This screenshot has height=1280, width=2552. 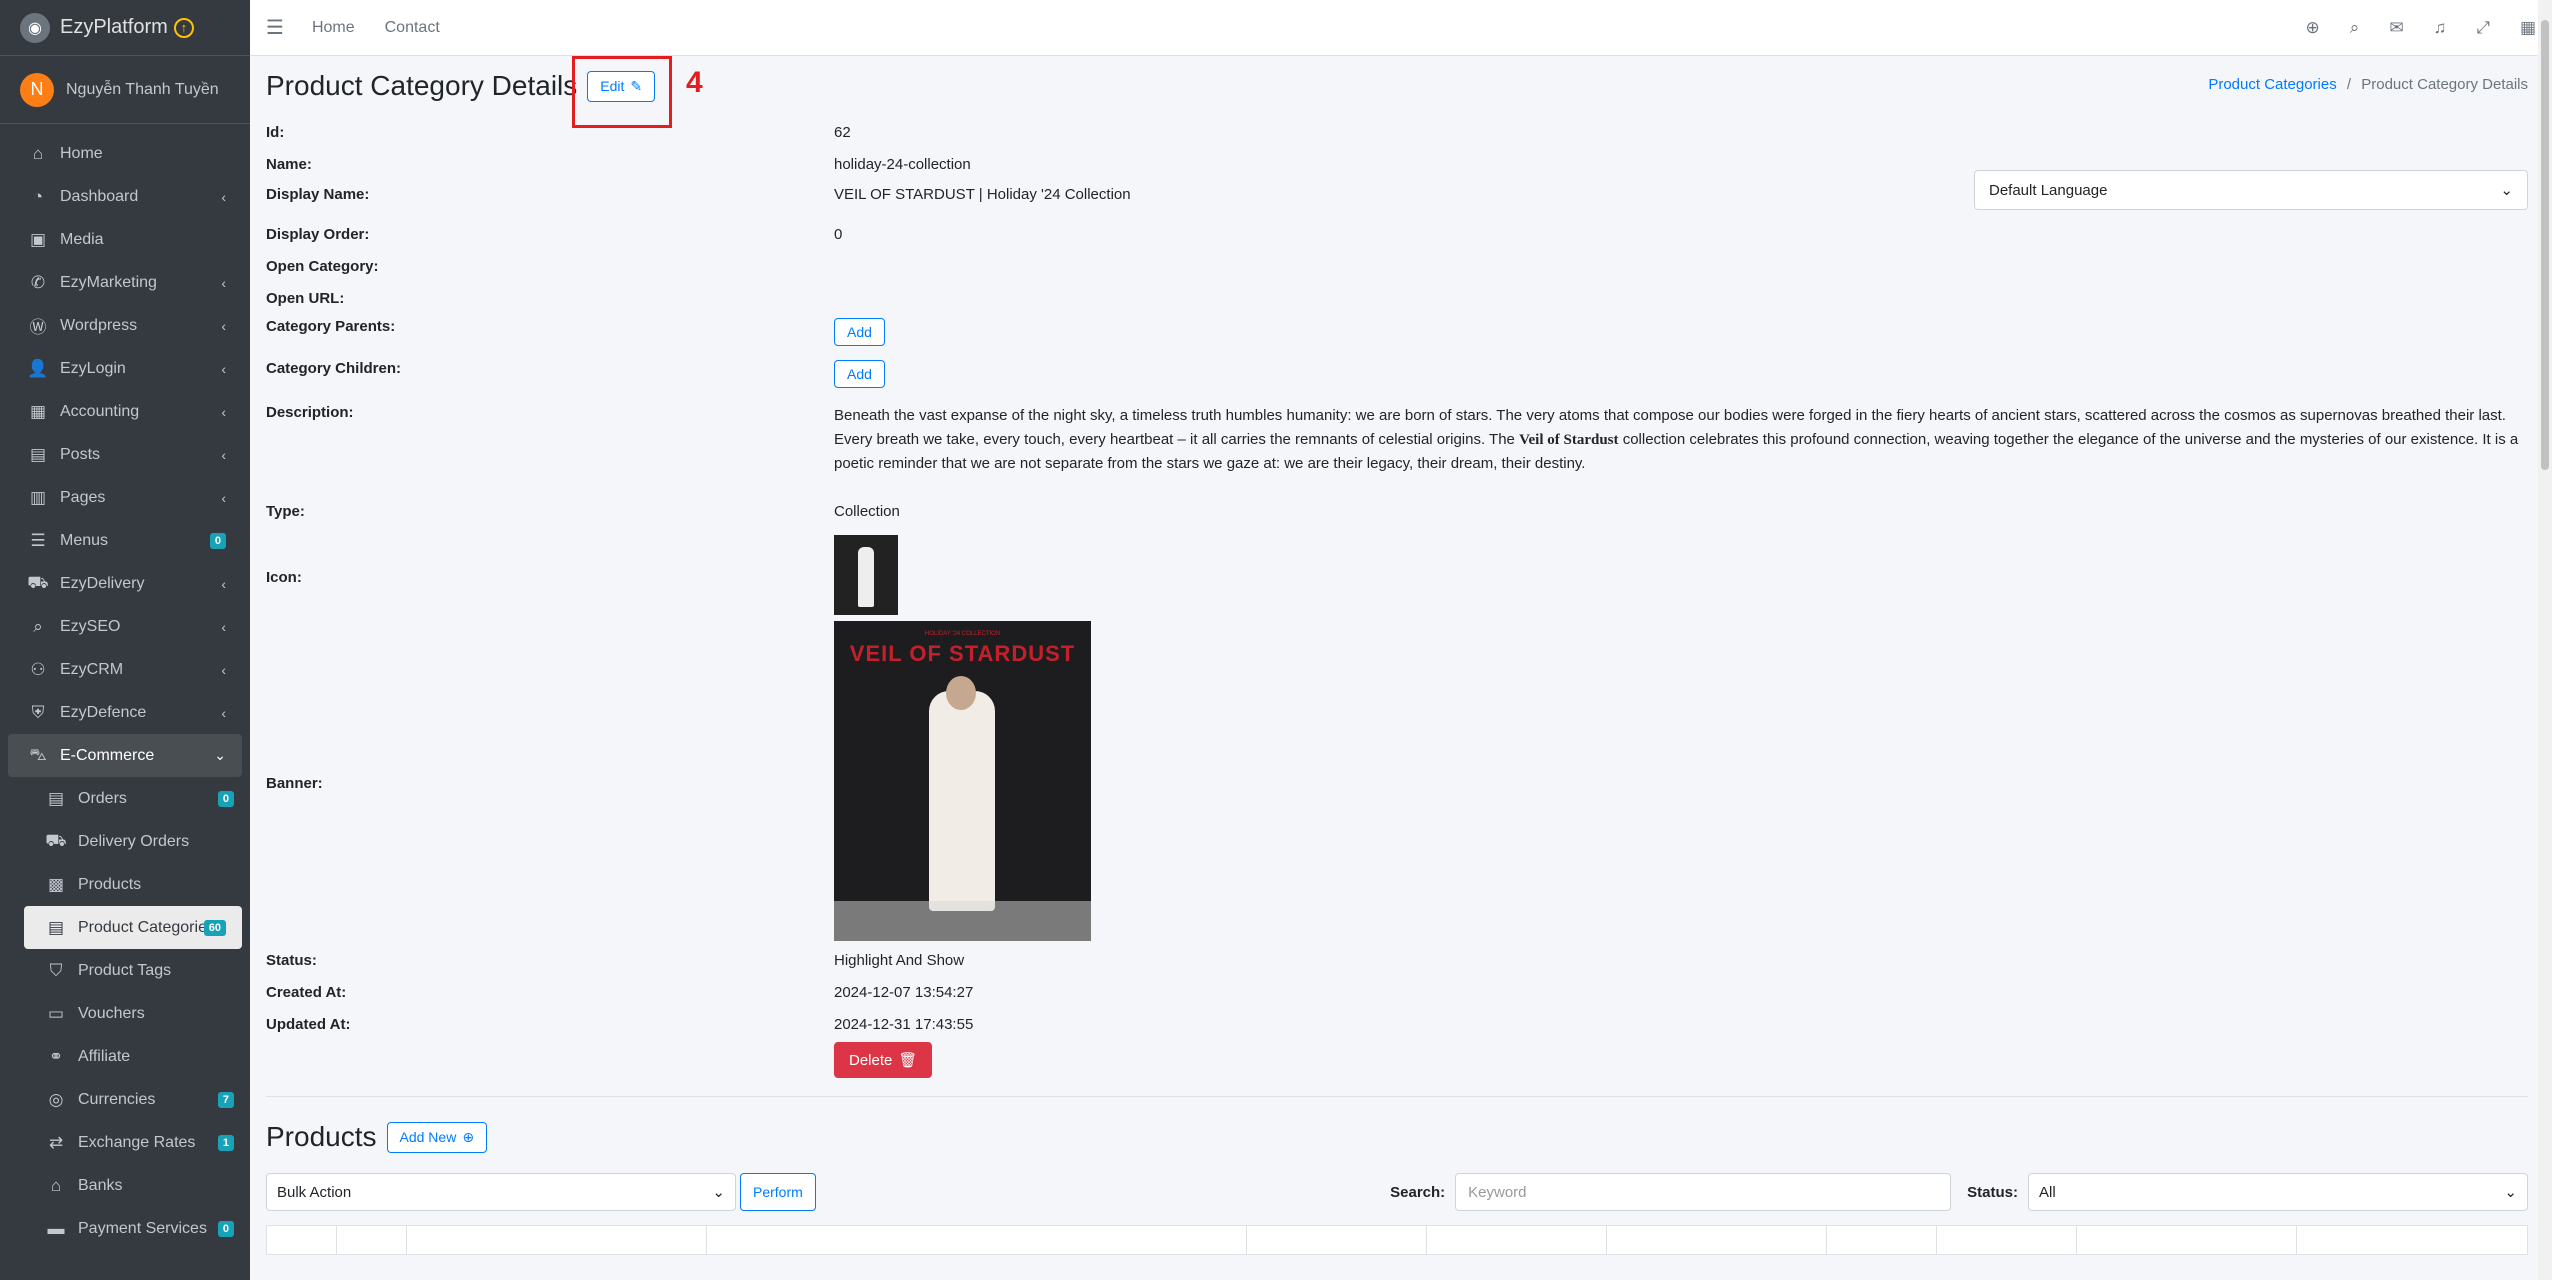 I want to click on coins-icon: ◎, so click(x=56, y=1099).